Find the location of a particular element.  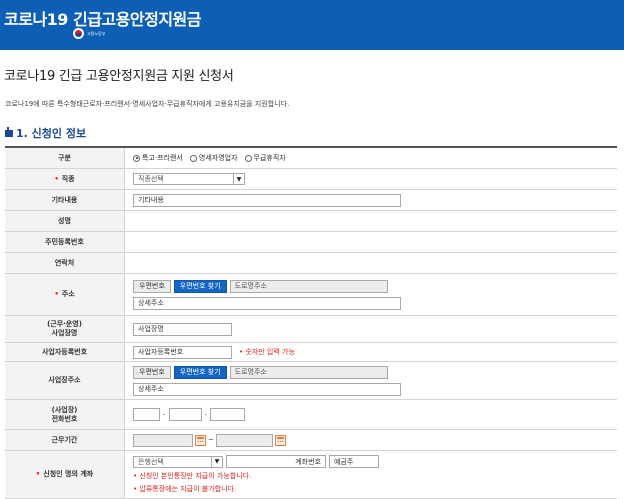

address-road-field: 도로명주소 is located at coordinates (308, 286).